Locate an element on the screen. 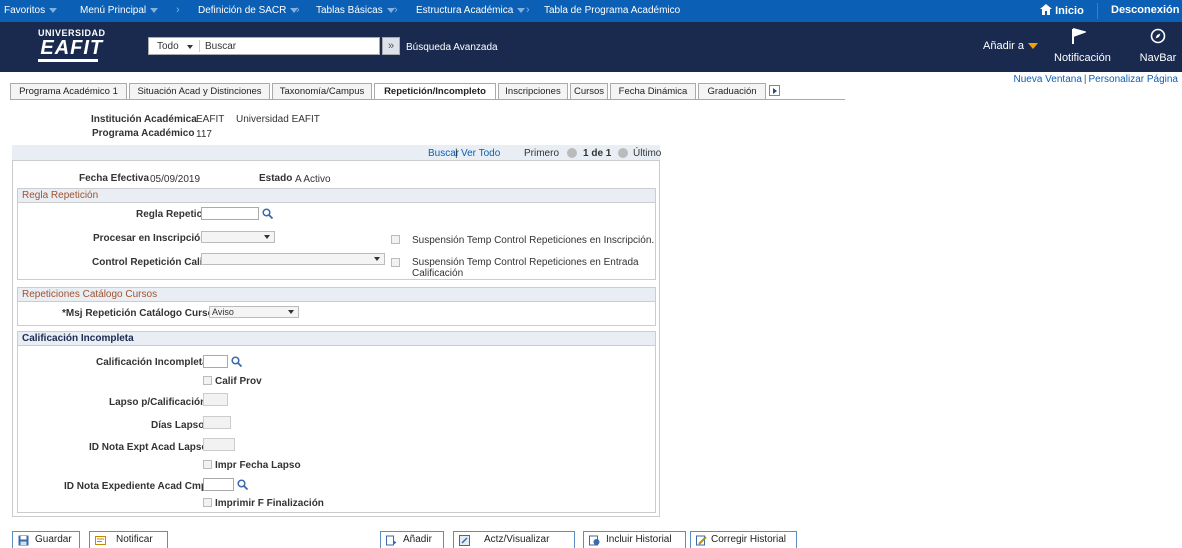 This screenshot has height=548, width=1182. incomplete-grade-input is located at coordinates (215, 361).